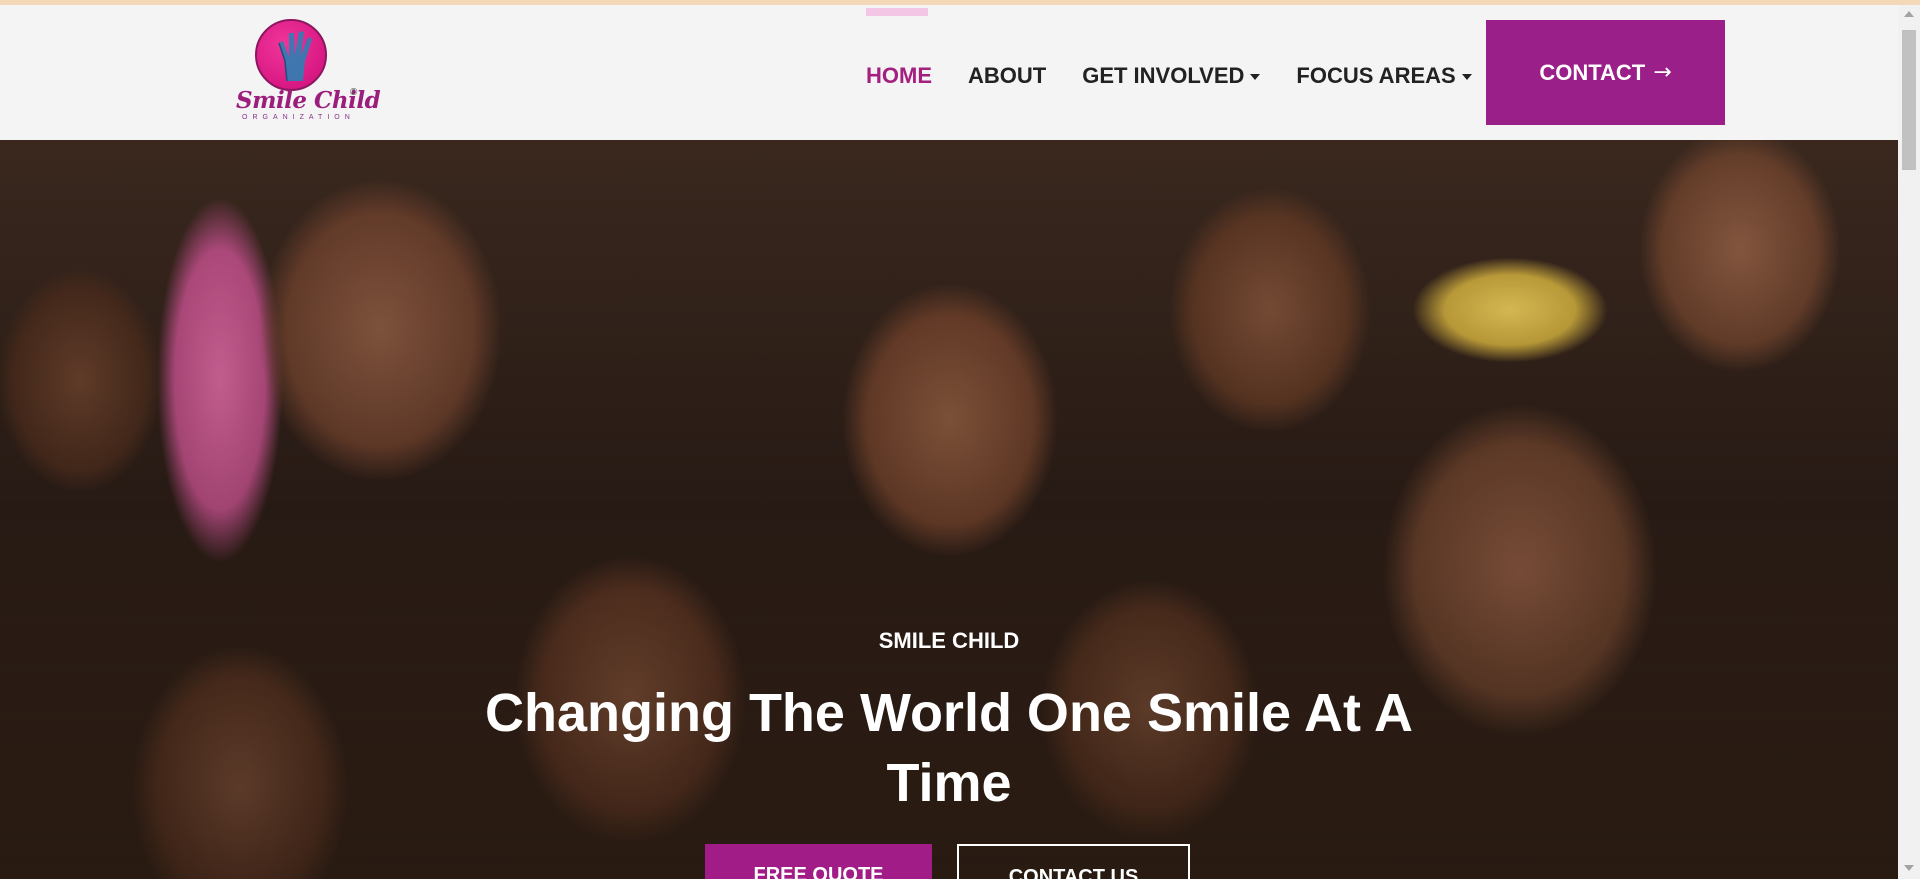 Image resolution: width=1920 pixels, height=879 pixels. What do you see at coordinates (295, 56) in the screenshot?
I see `hand-icon` at bounding box center [295, 56].